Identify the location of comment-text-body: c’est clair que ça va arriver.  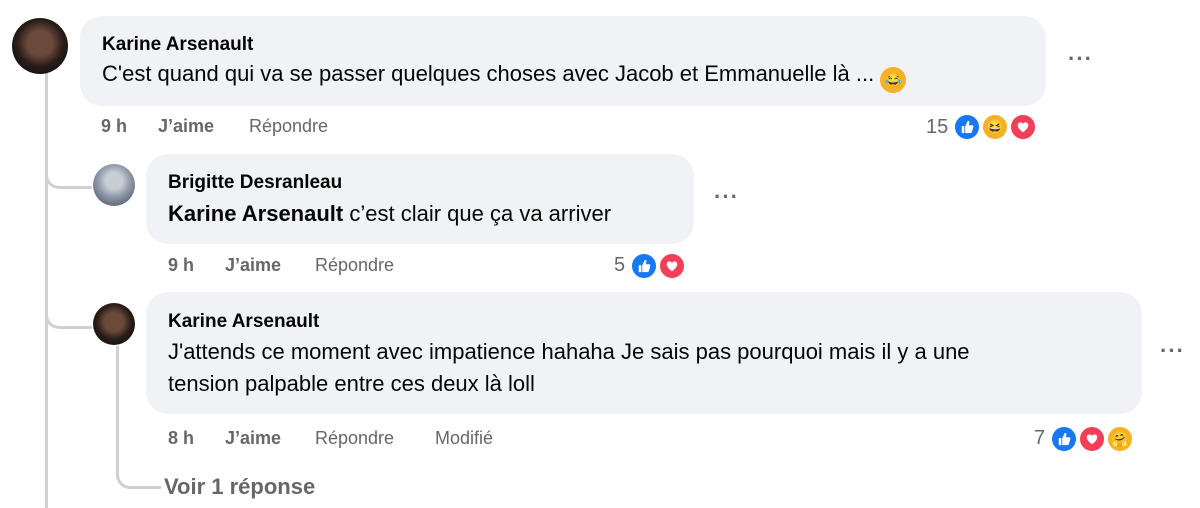
(480, 213).